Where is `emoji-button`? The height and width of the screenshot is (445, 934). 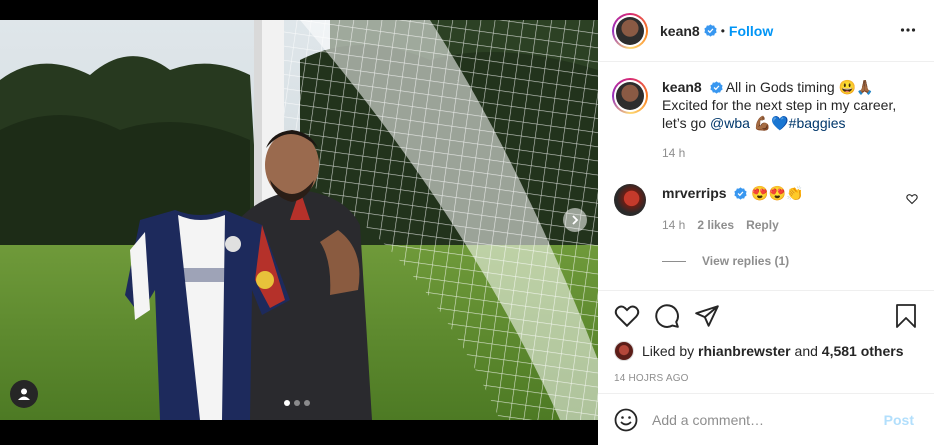
emoji-button is located at coordinates (626, 420).